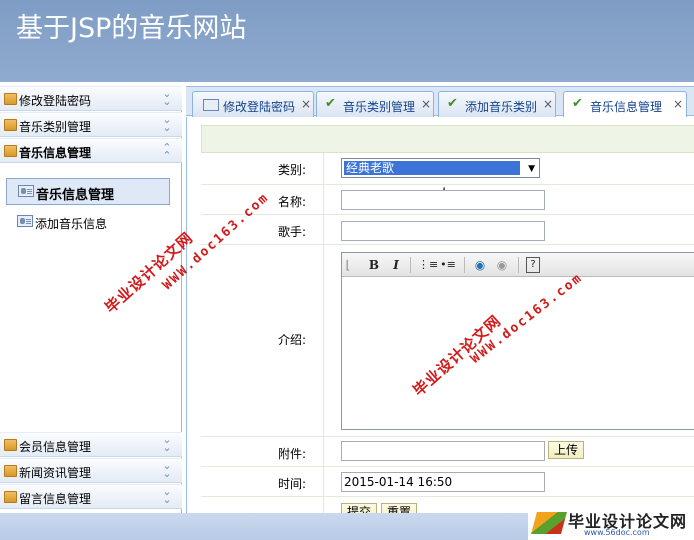 The width and height of the screenshot is (694, 540). Describe the element at coordinates (55, 127) in the screenshot. I see `sidebar-section-label: 音乐类别管理` at that location.